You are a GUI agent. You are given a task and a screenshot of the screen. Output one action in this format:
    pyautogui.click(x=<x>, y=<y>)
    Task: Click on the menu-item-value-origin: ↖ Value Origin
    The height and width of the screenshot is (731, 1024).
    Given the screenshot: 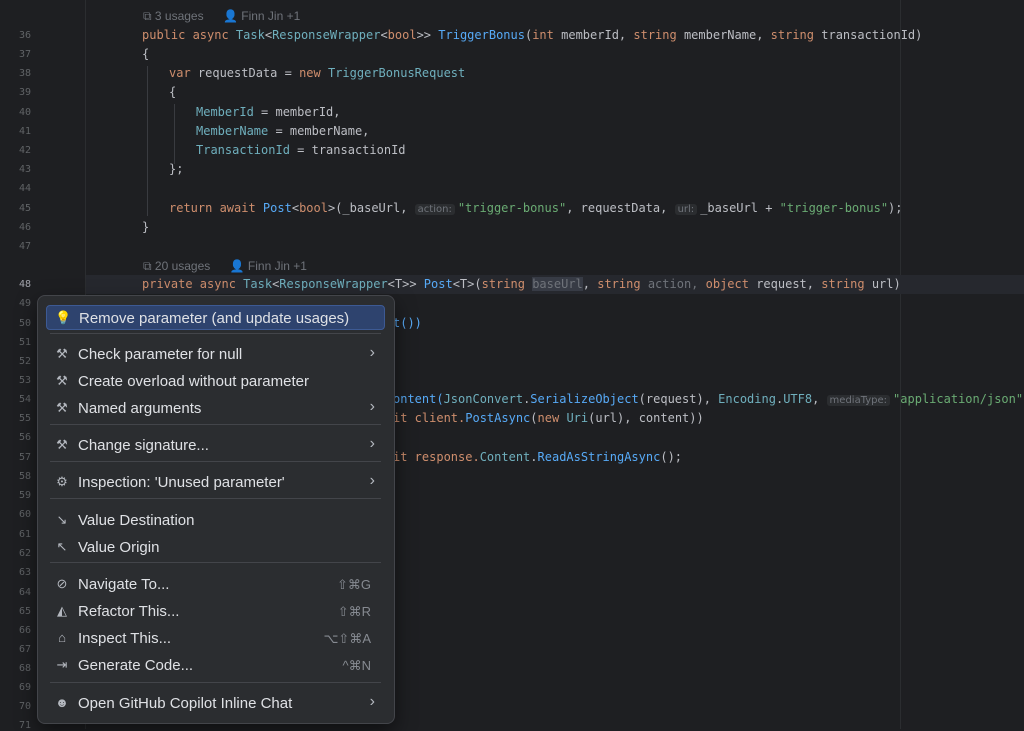 What is the action you would take?
    pyautogui.click(x=215, y=547)
    